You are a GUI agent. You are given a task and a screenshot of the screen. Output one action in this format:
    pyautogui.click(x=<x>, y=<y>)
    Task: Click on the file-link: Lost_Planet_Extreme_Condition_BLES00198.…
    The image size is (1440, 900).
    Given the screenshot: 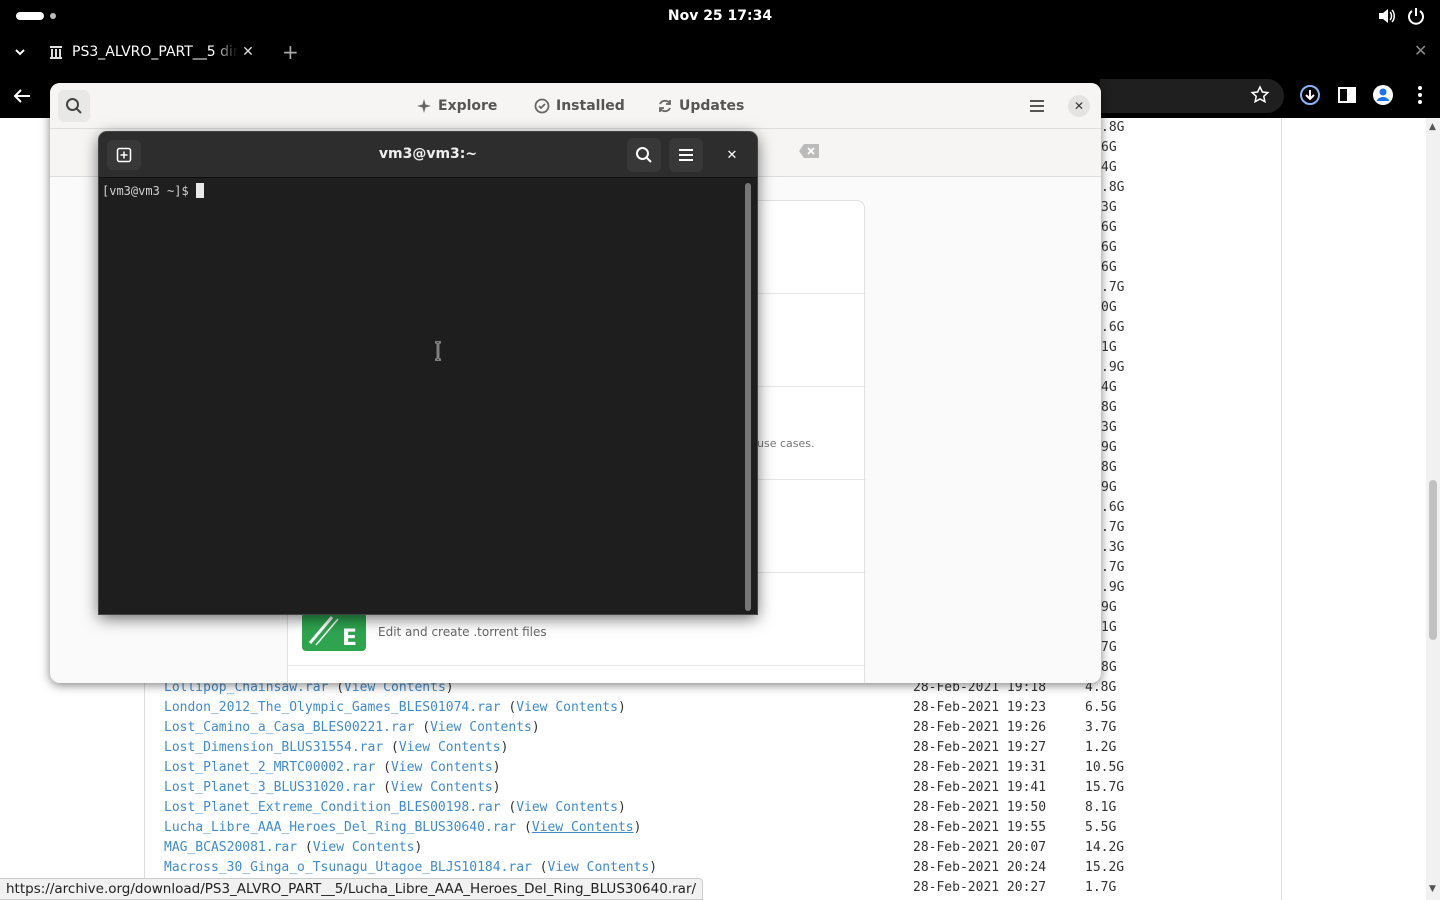 What is the action you would take?
    pyautogui.click(x=332, y=807)
    